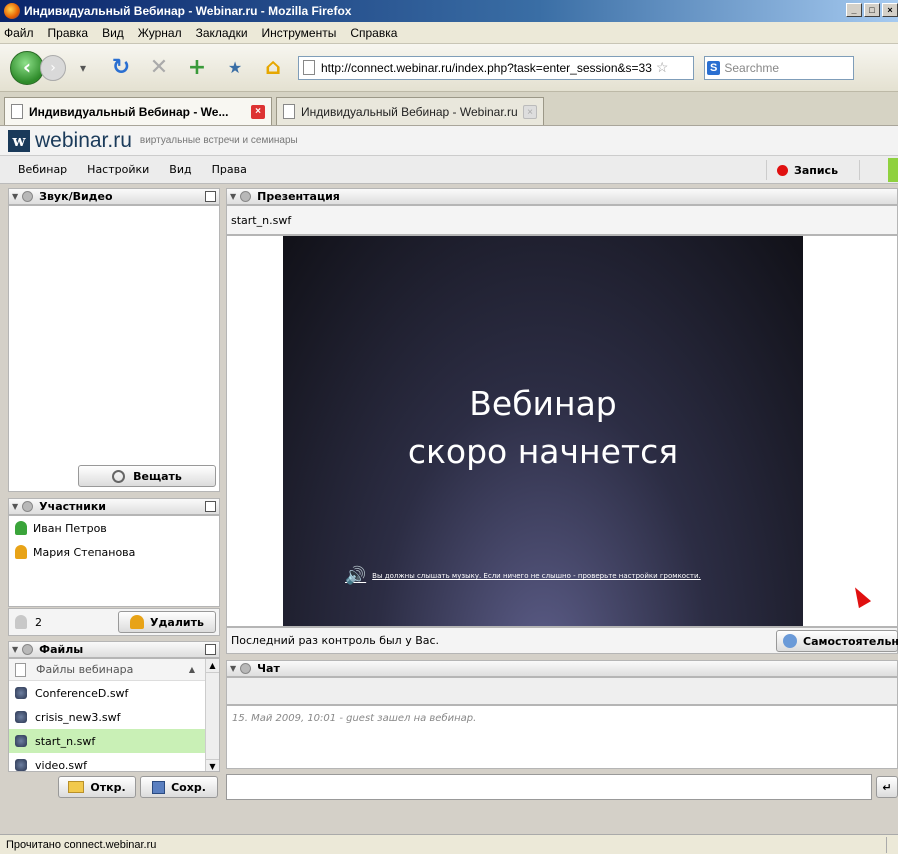 This screenshot has height=854, width=898. What do you see at coordinates (81, 844) in the screenshot?
I see `status-text: Прочитано connect.webinar.ru` at bounding box center [81, 844].